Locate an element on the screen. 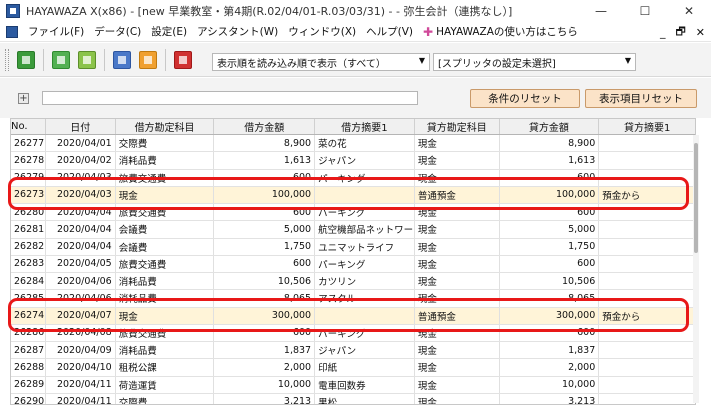 The height and width of the screenshot is (405, 711). row-number-cell: 26278 is located at coordinates (28, 160).